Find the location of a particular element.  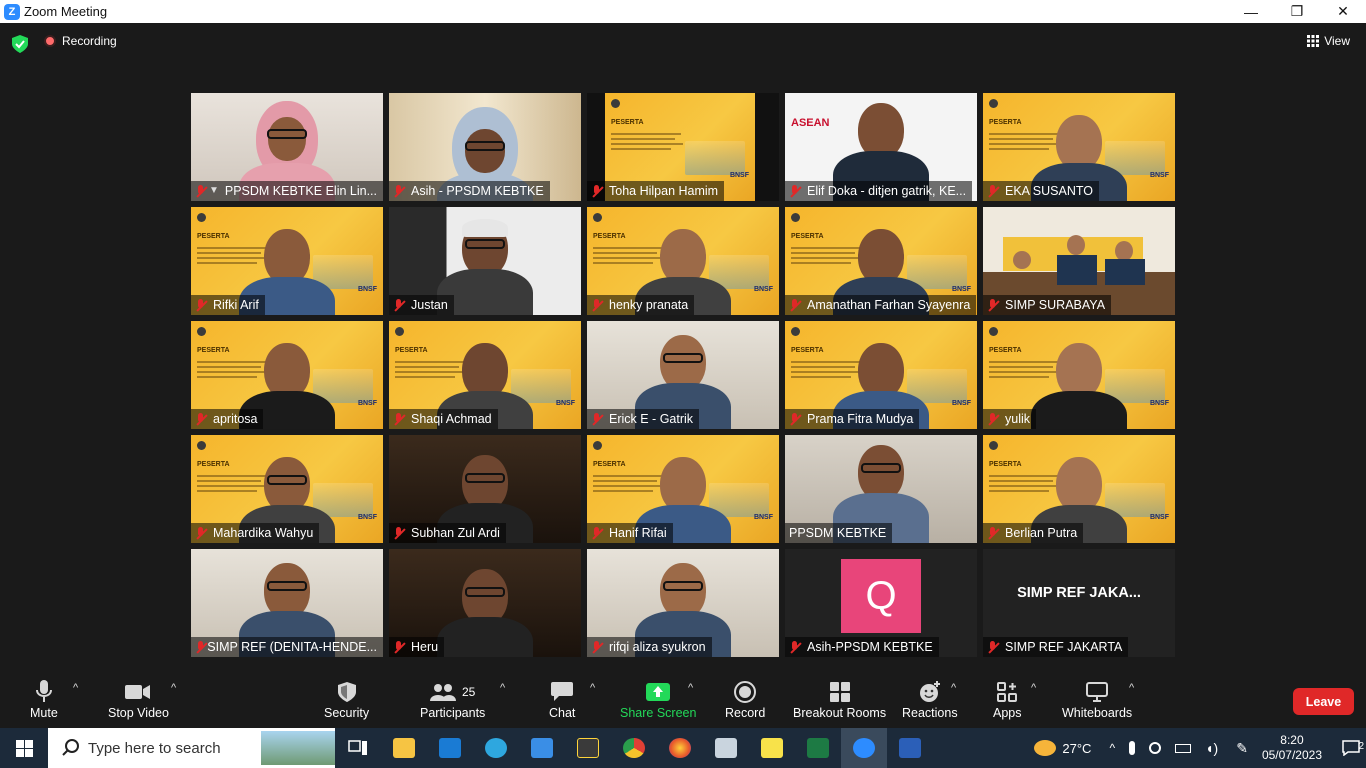

tray-microphone-icon is located at coordinates (1132, 748).